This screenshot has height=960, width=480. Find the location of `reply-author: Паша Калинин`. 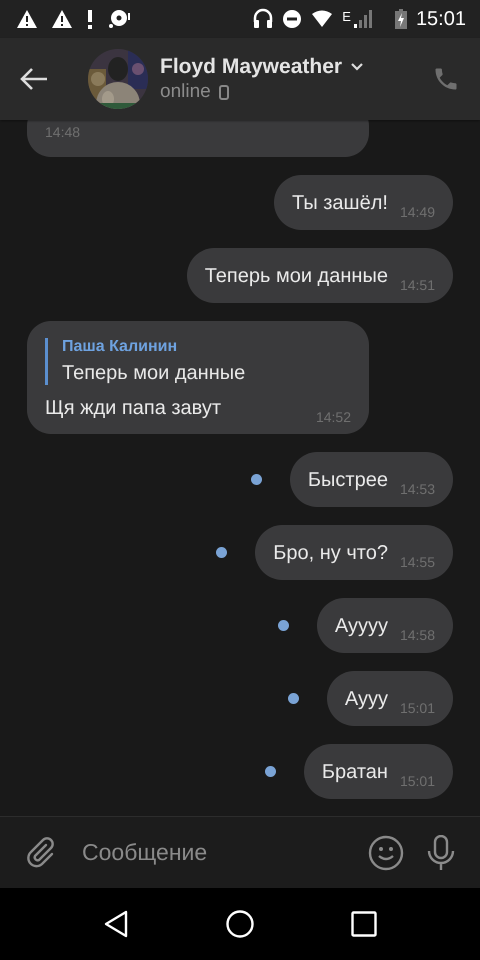

reply-author: Паша Калинин is located at coordinates (120, 347).